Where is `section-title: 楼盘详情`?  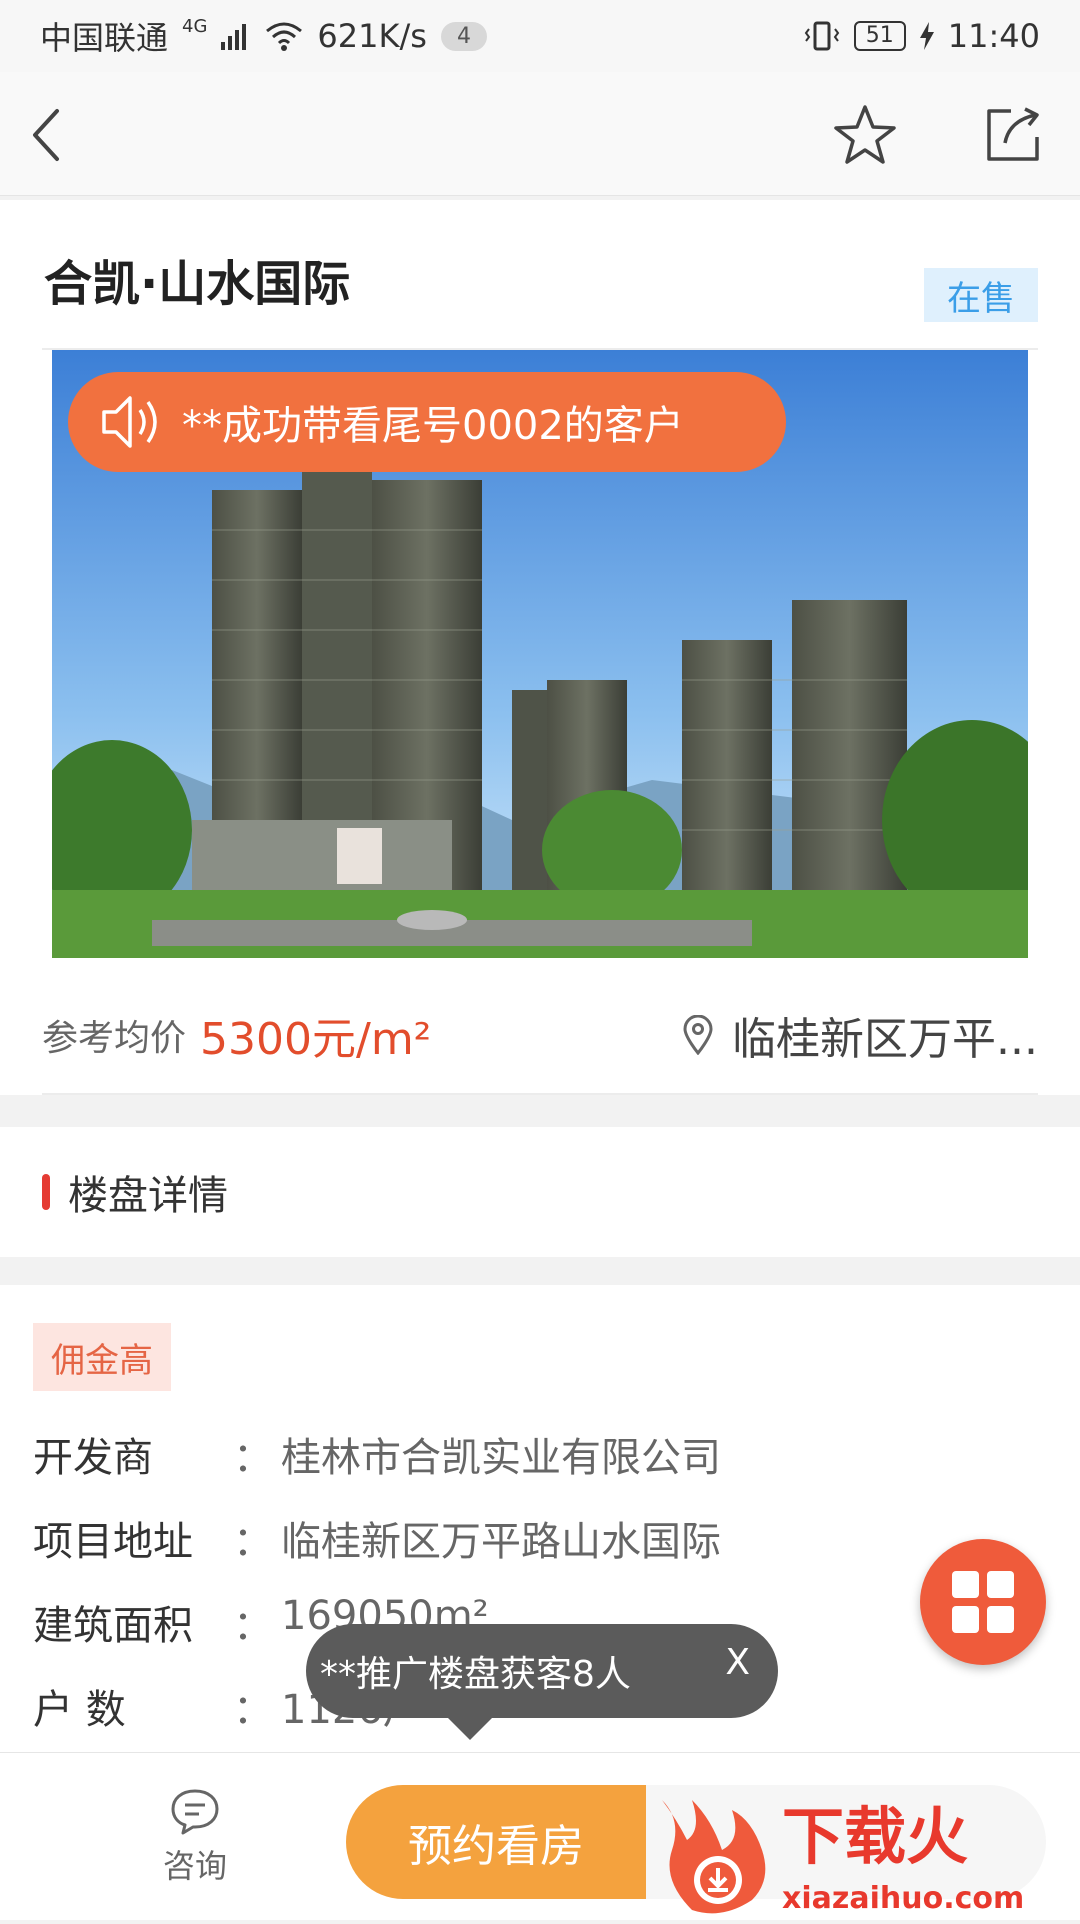
section-title: 楼盘详情 is located at coordinates (148, 1196).